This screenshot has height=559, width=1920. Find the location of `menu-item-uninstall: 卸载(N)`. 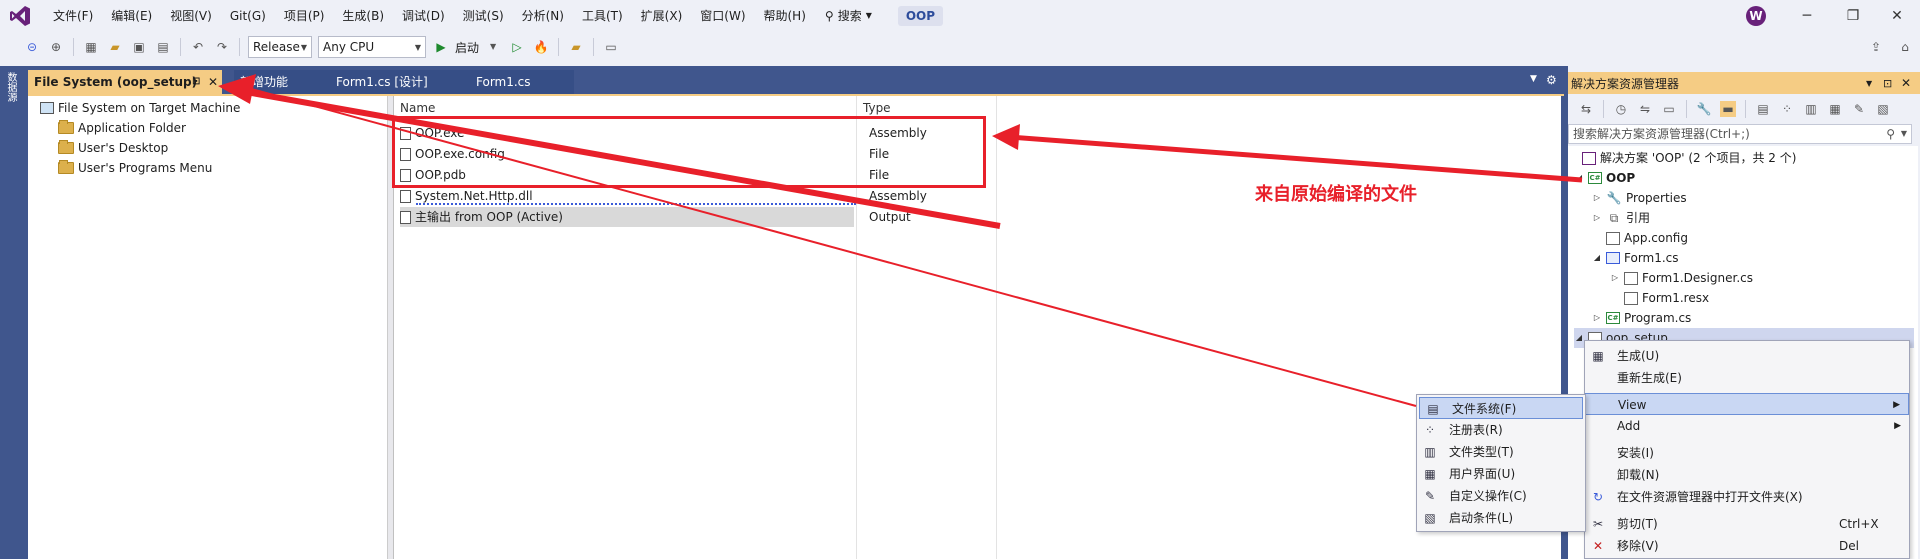

menu-item-uninstall: 卸载(N) is located at coordinates (1747, 475).